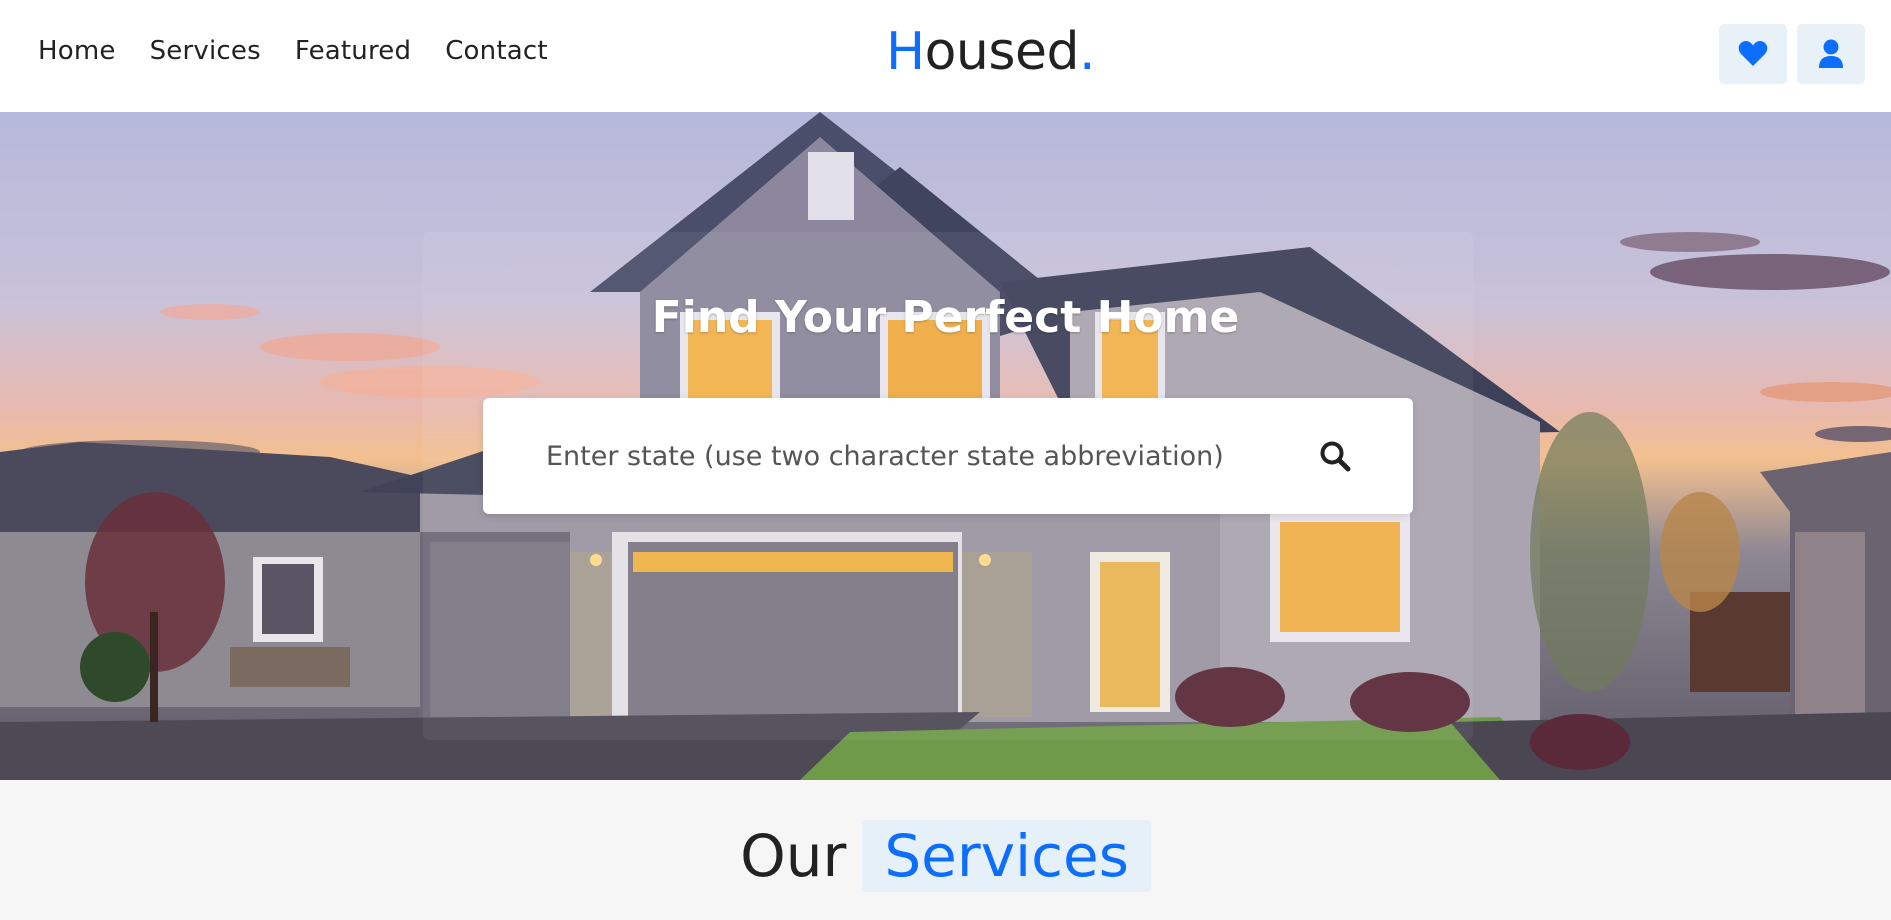  I want to click on heart-icon, so click(1753, 53).